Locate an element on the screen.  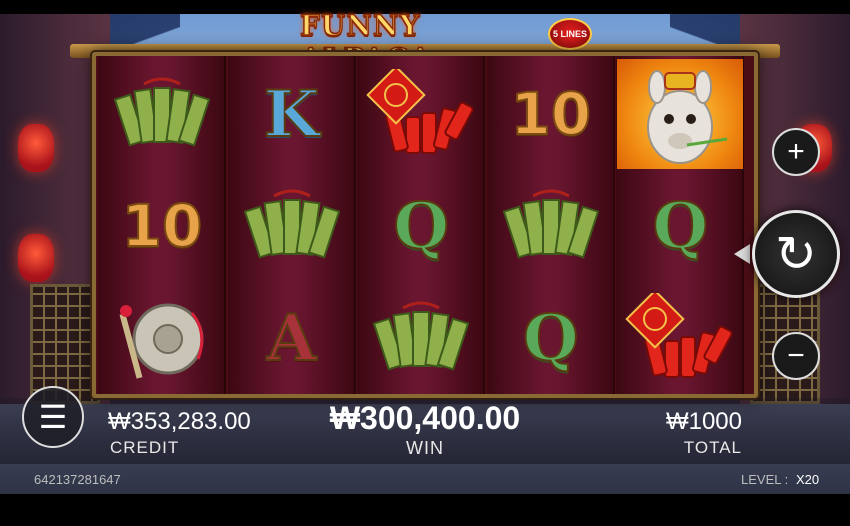
minus-icon: − is located at coordinates (796, 355).